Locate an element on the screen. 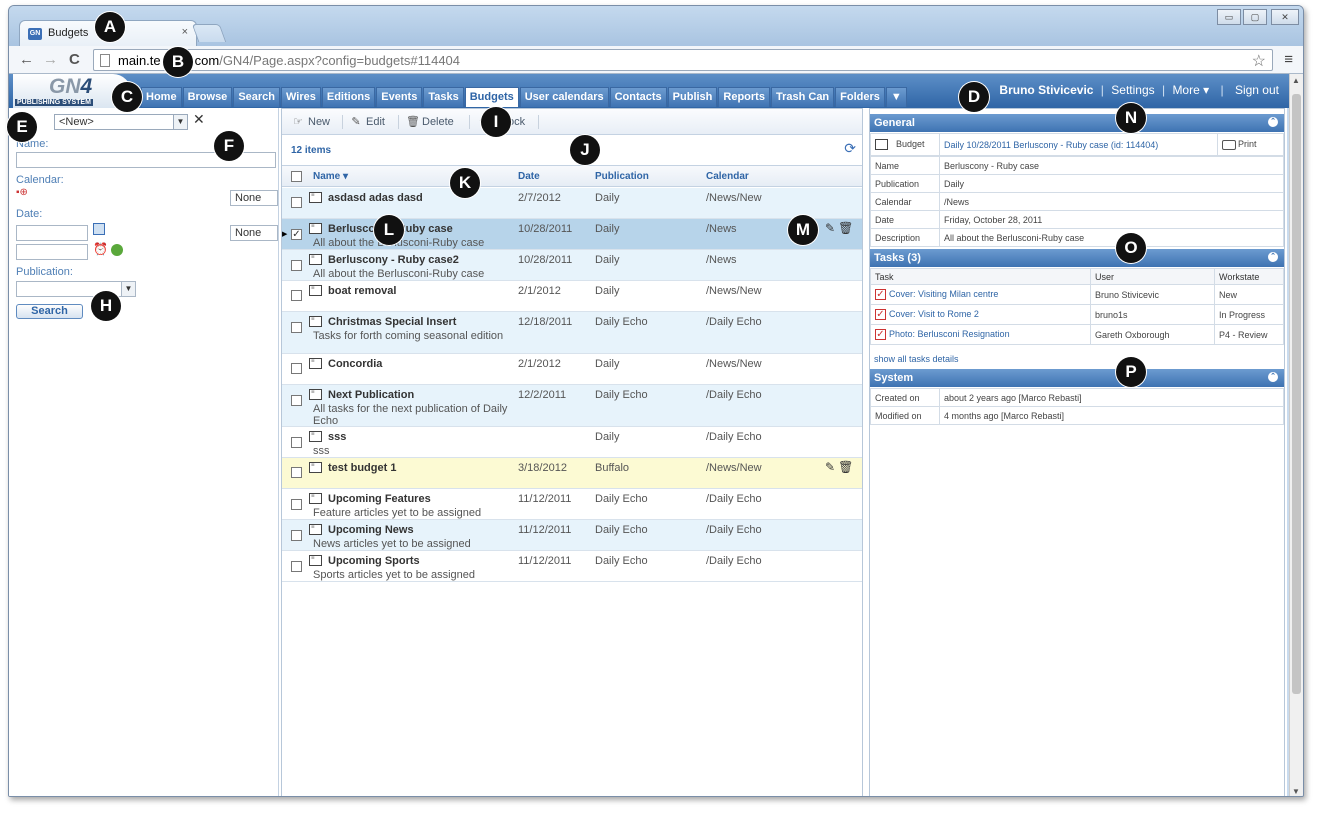 The image size is (1331, 821). select-all-checkbox is located at coordinates (296, 176).